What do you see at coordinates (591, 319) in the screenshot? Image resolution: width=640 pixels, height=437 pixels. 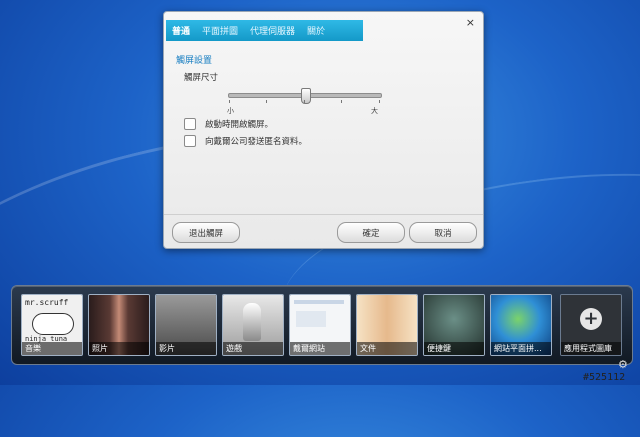 I see `plus-icon: +` at bounding box center [591, 319].